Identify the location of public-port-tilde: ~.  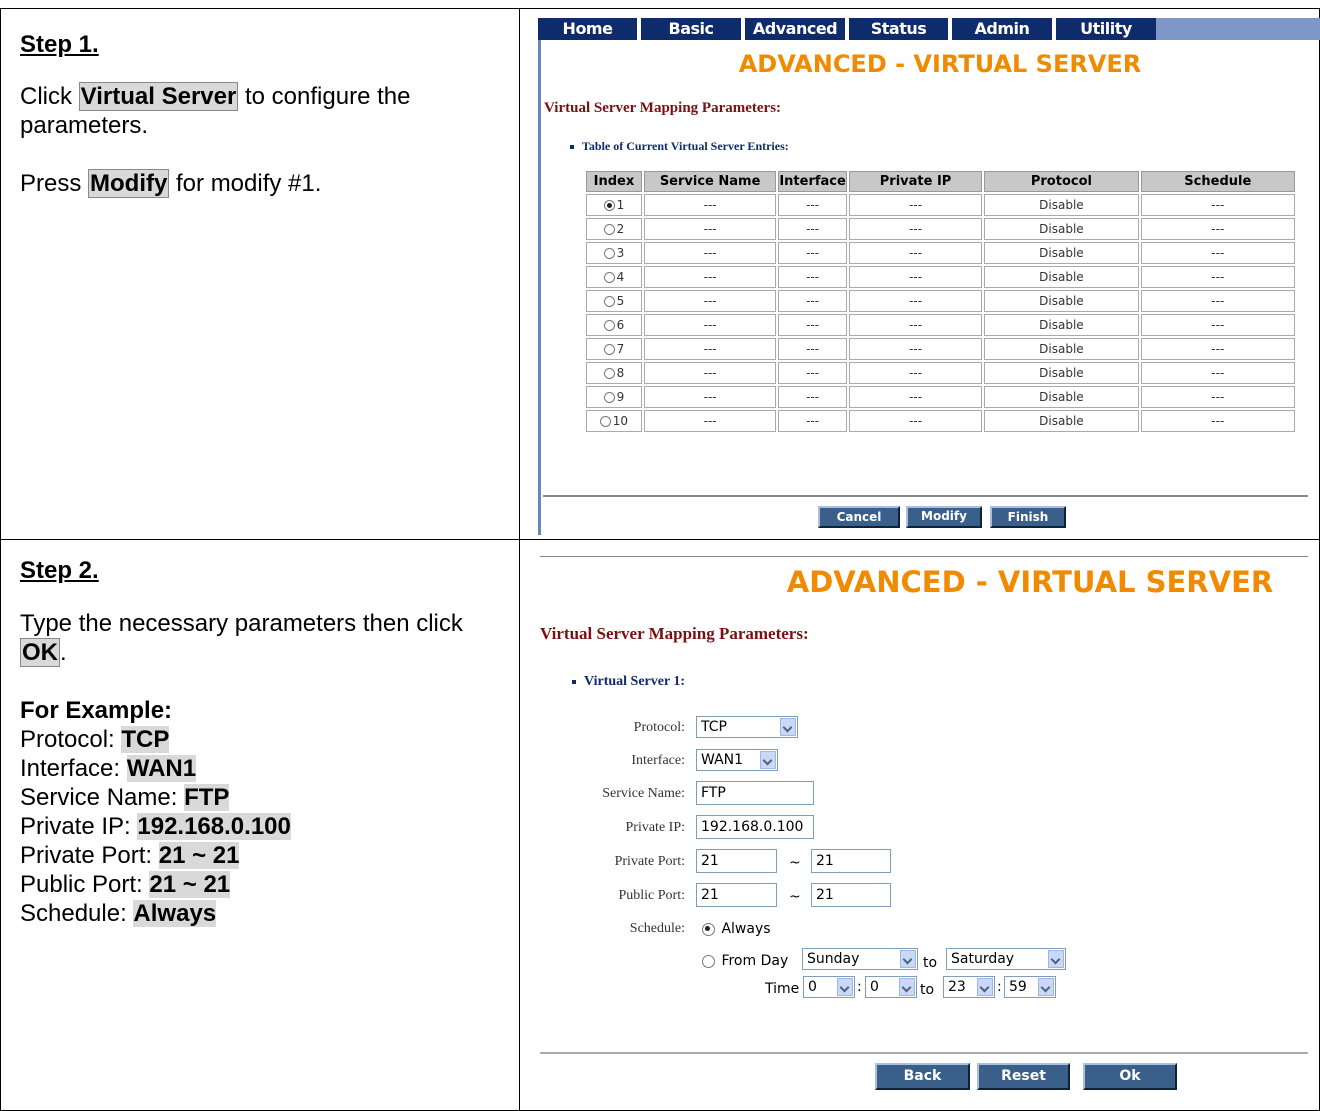
(795, 897).